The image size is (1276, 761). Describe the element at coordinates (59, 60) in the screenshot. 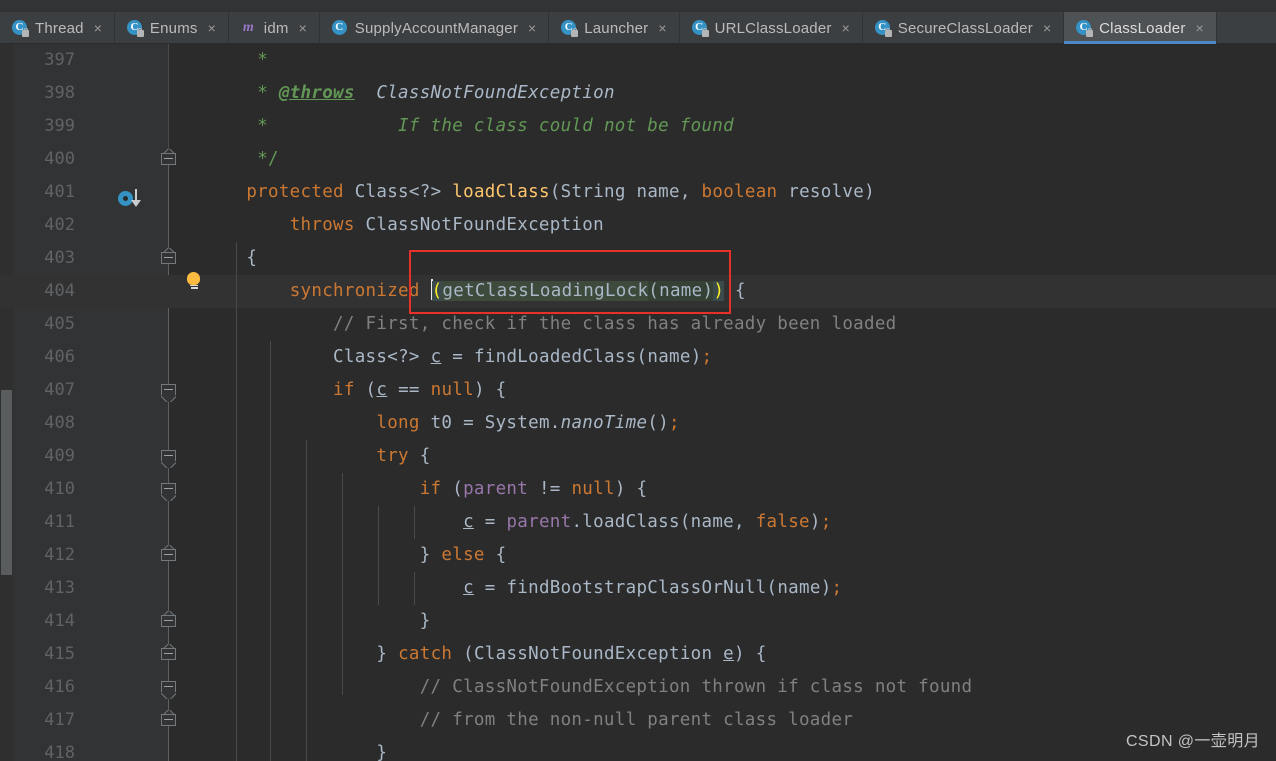

I see `line-number: 397` at that location.